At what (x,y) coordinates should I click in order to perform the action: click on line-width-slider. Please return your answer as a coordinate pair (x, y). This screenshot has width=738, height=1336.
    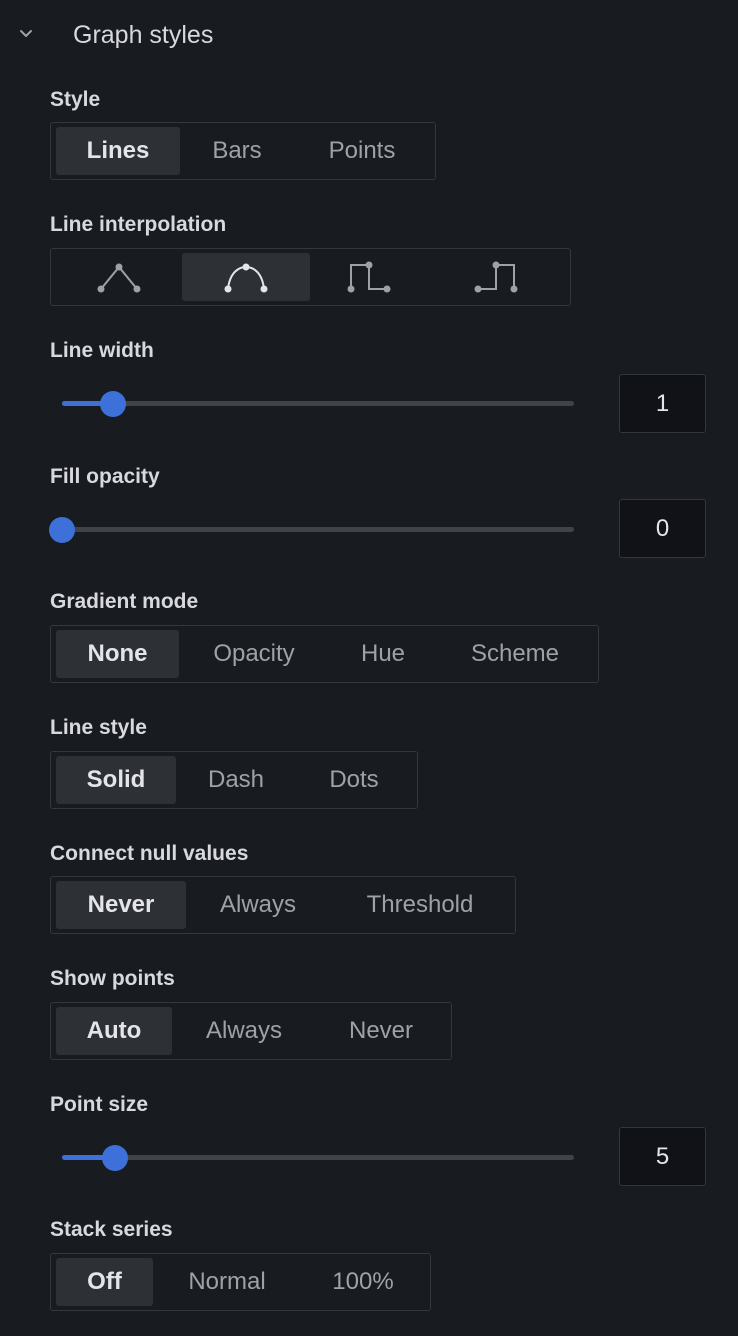
    Looking at the image, I should click on (318, 403).